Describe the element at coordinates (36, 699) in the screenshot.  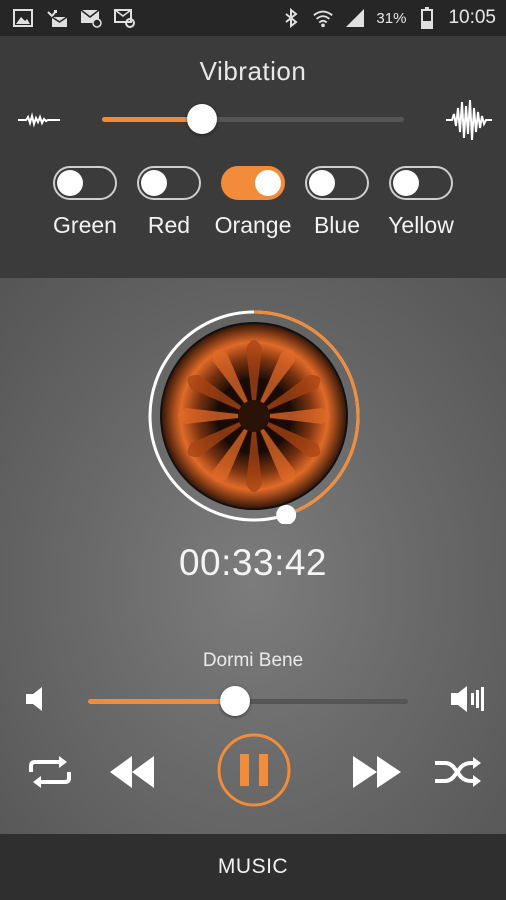
I see `volume-low-icon` at that location.